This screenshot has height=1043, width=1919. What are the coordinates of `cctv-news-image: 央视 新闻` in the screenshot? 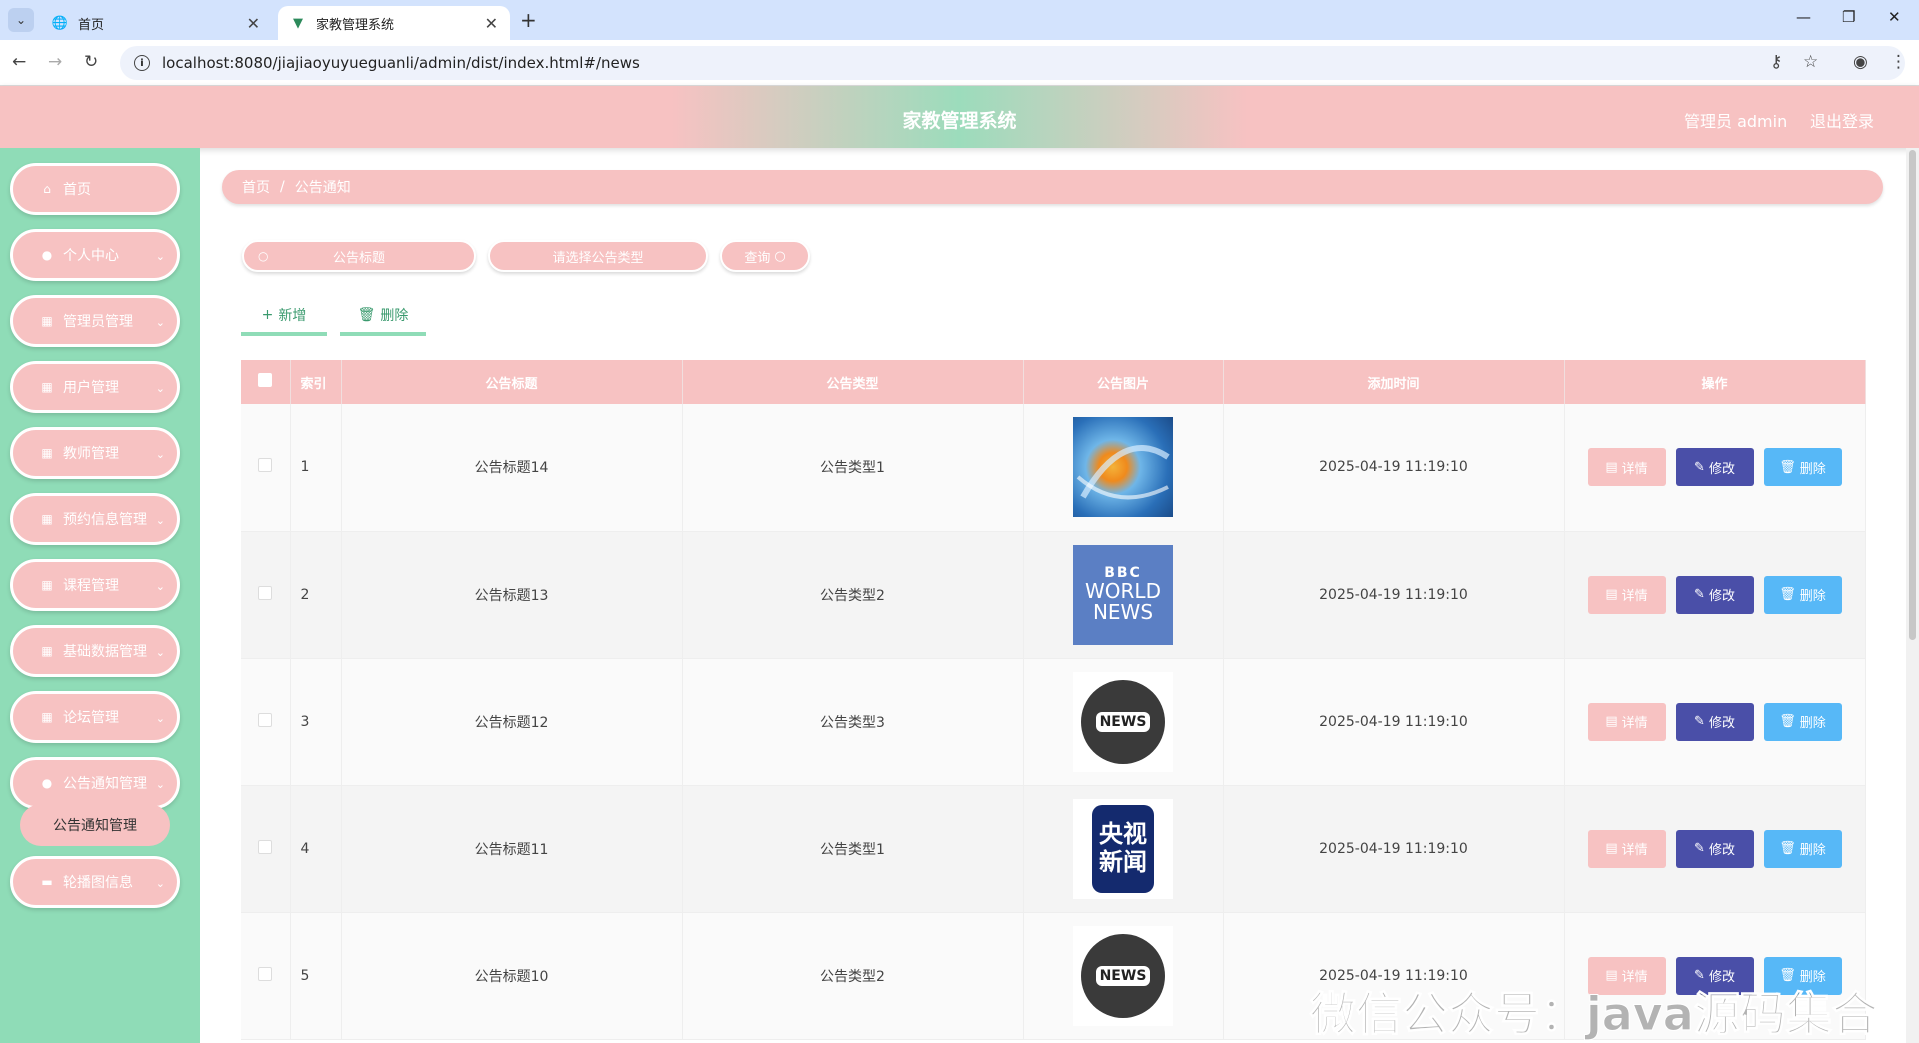 It's located at (1123, 848).